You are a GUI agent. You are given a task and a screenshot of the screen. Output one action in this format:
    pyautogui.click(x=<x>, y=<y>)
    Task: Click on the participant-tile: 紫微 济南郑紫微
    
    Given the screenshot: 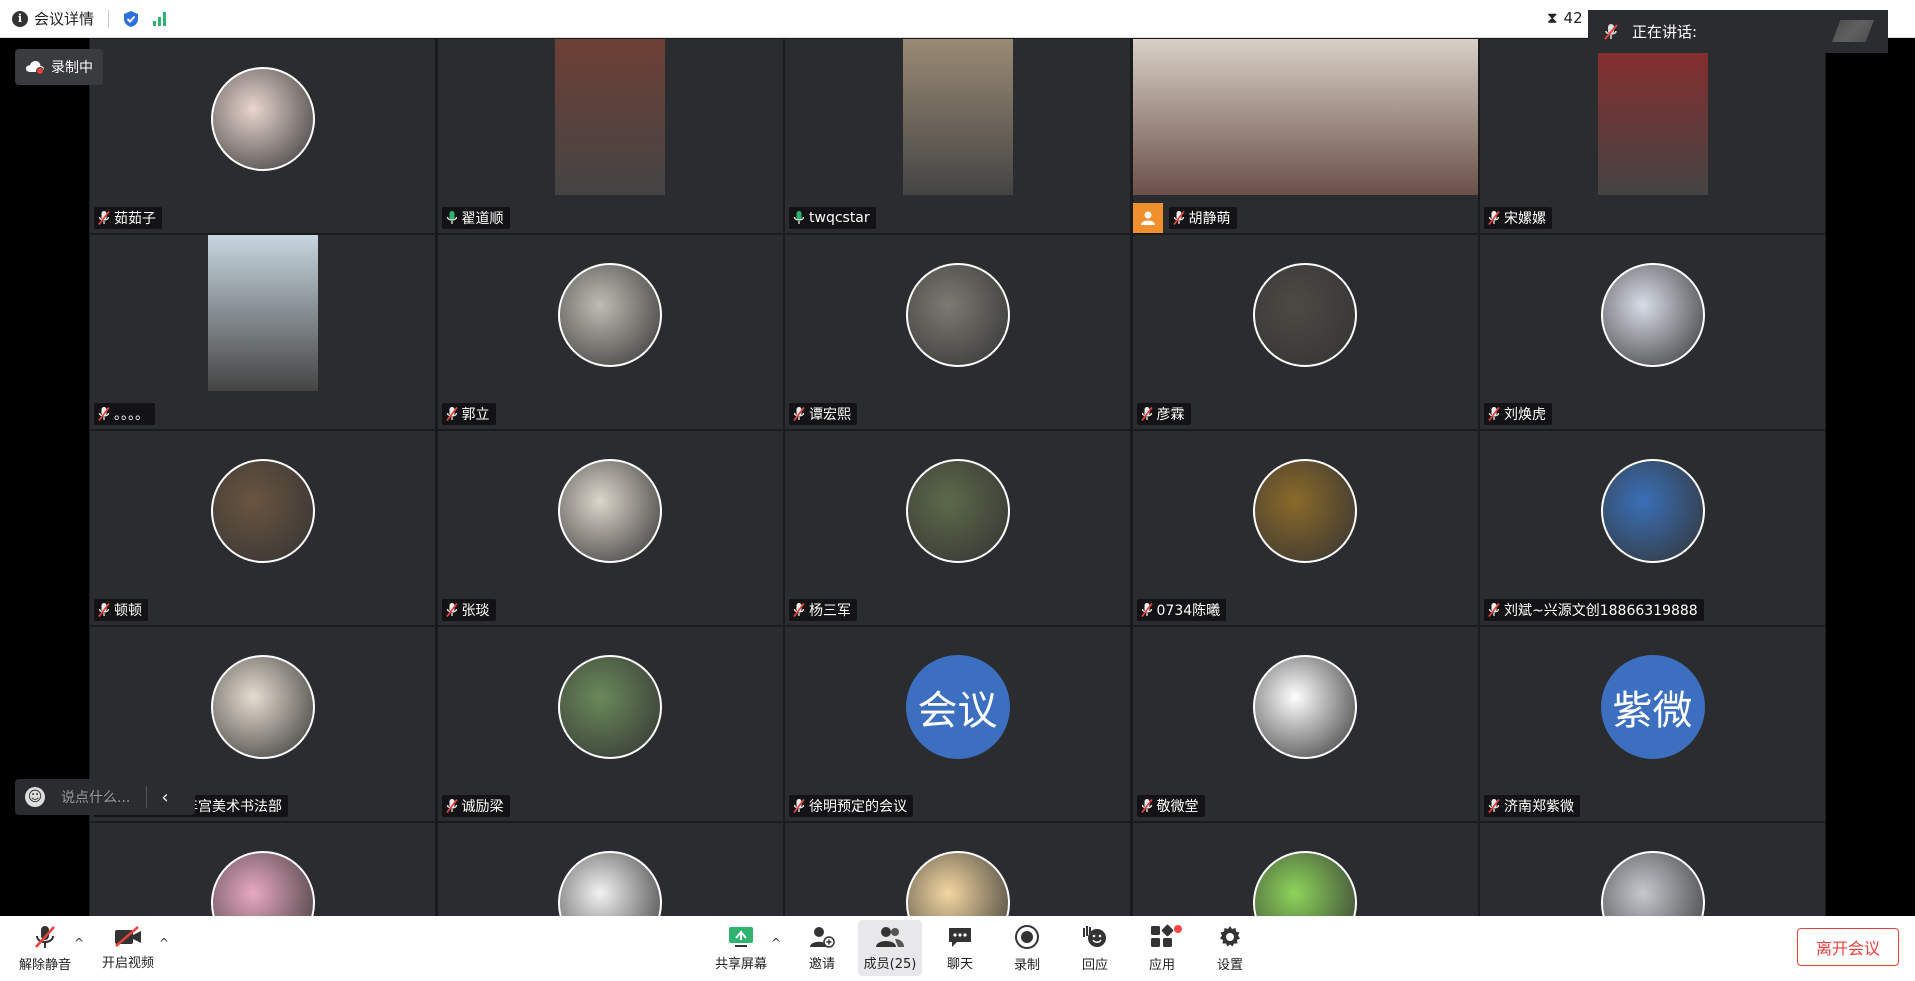 What is the action you would take?
    pyautogui.click(x=1652, y=724)
    